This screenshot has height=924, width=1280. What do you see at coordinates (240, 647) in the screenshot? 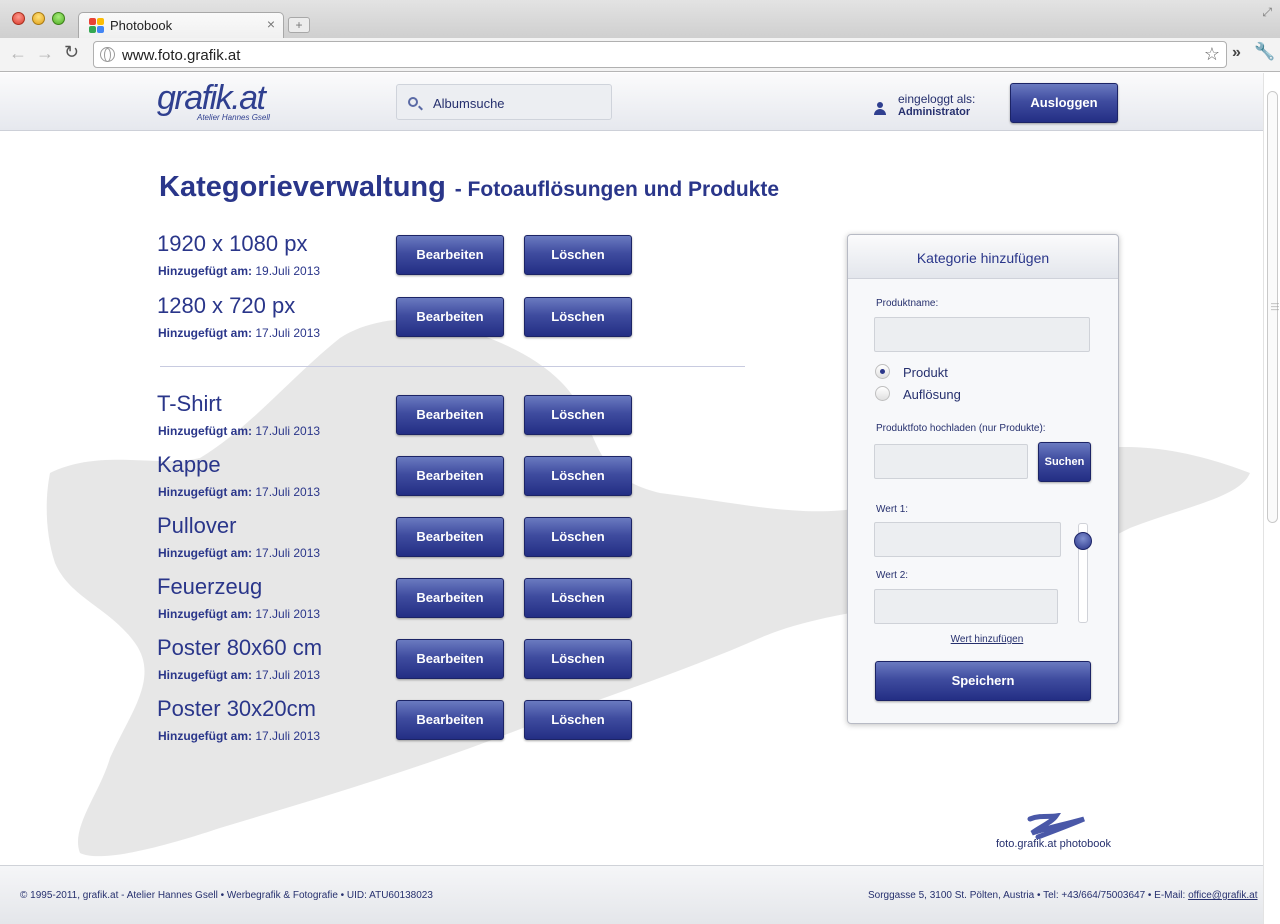
I see `item-name: Poster 80x60 cm` at bounding box center [240, 647].